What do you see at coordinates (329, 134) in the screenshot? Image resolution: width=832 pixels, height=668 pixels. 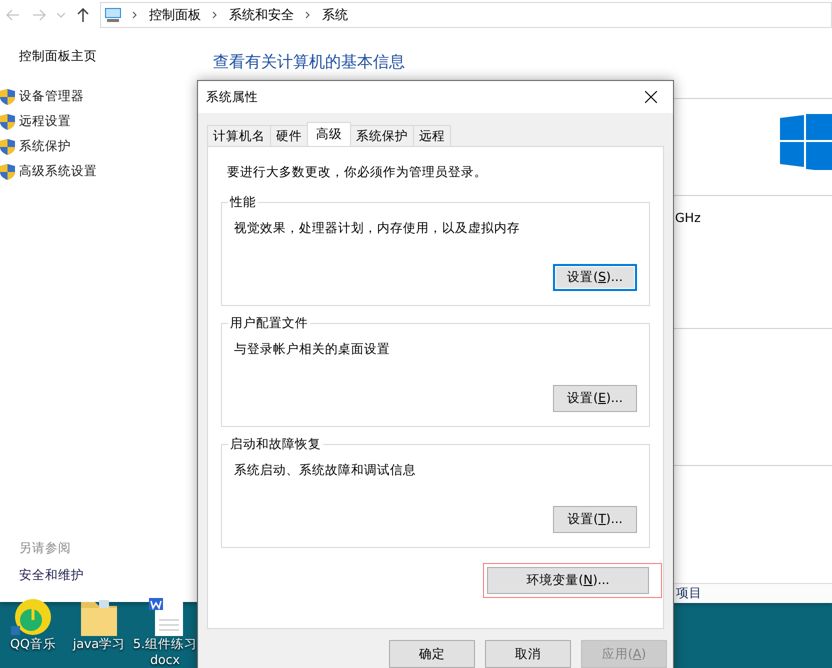 I see `tab: 高级` at bounding box center [329, 134].